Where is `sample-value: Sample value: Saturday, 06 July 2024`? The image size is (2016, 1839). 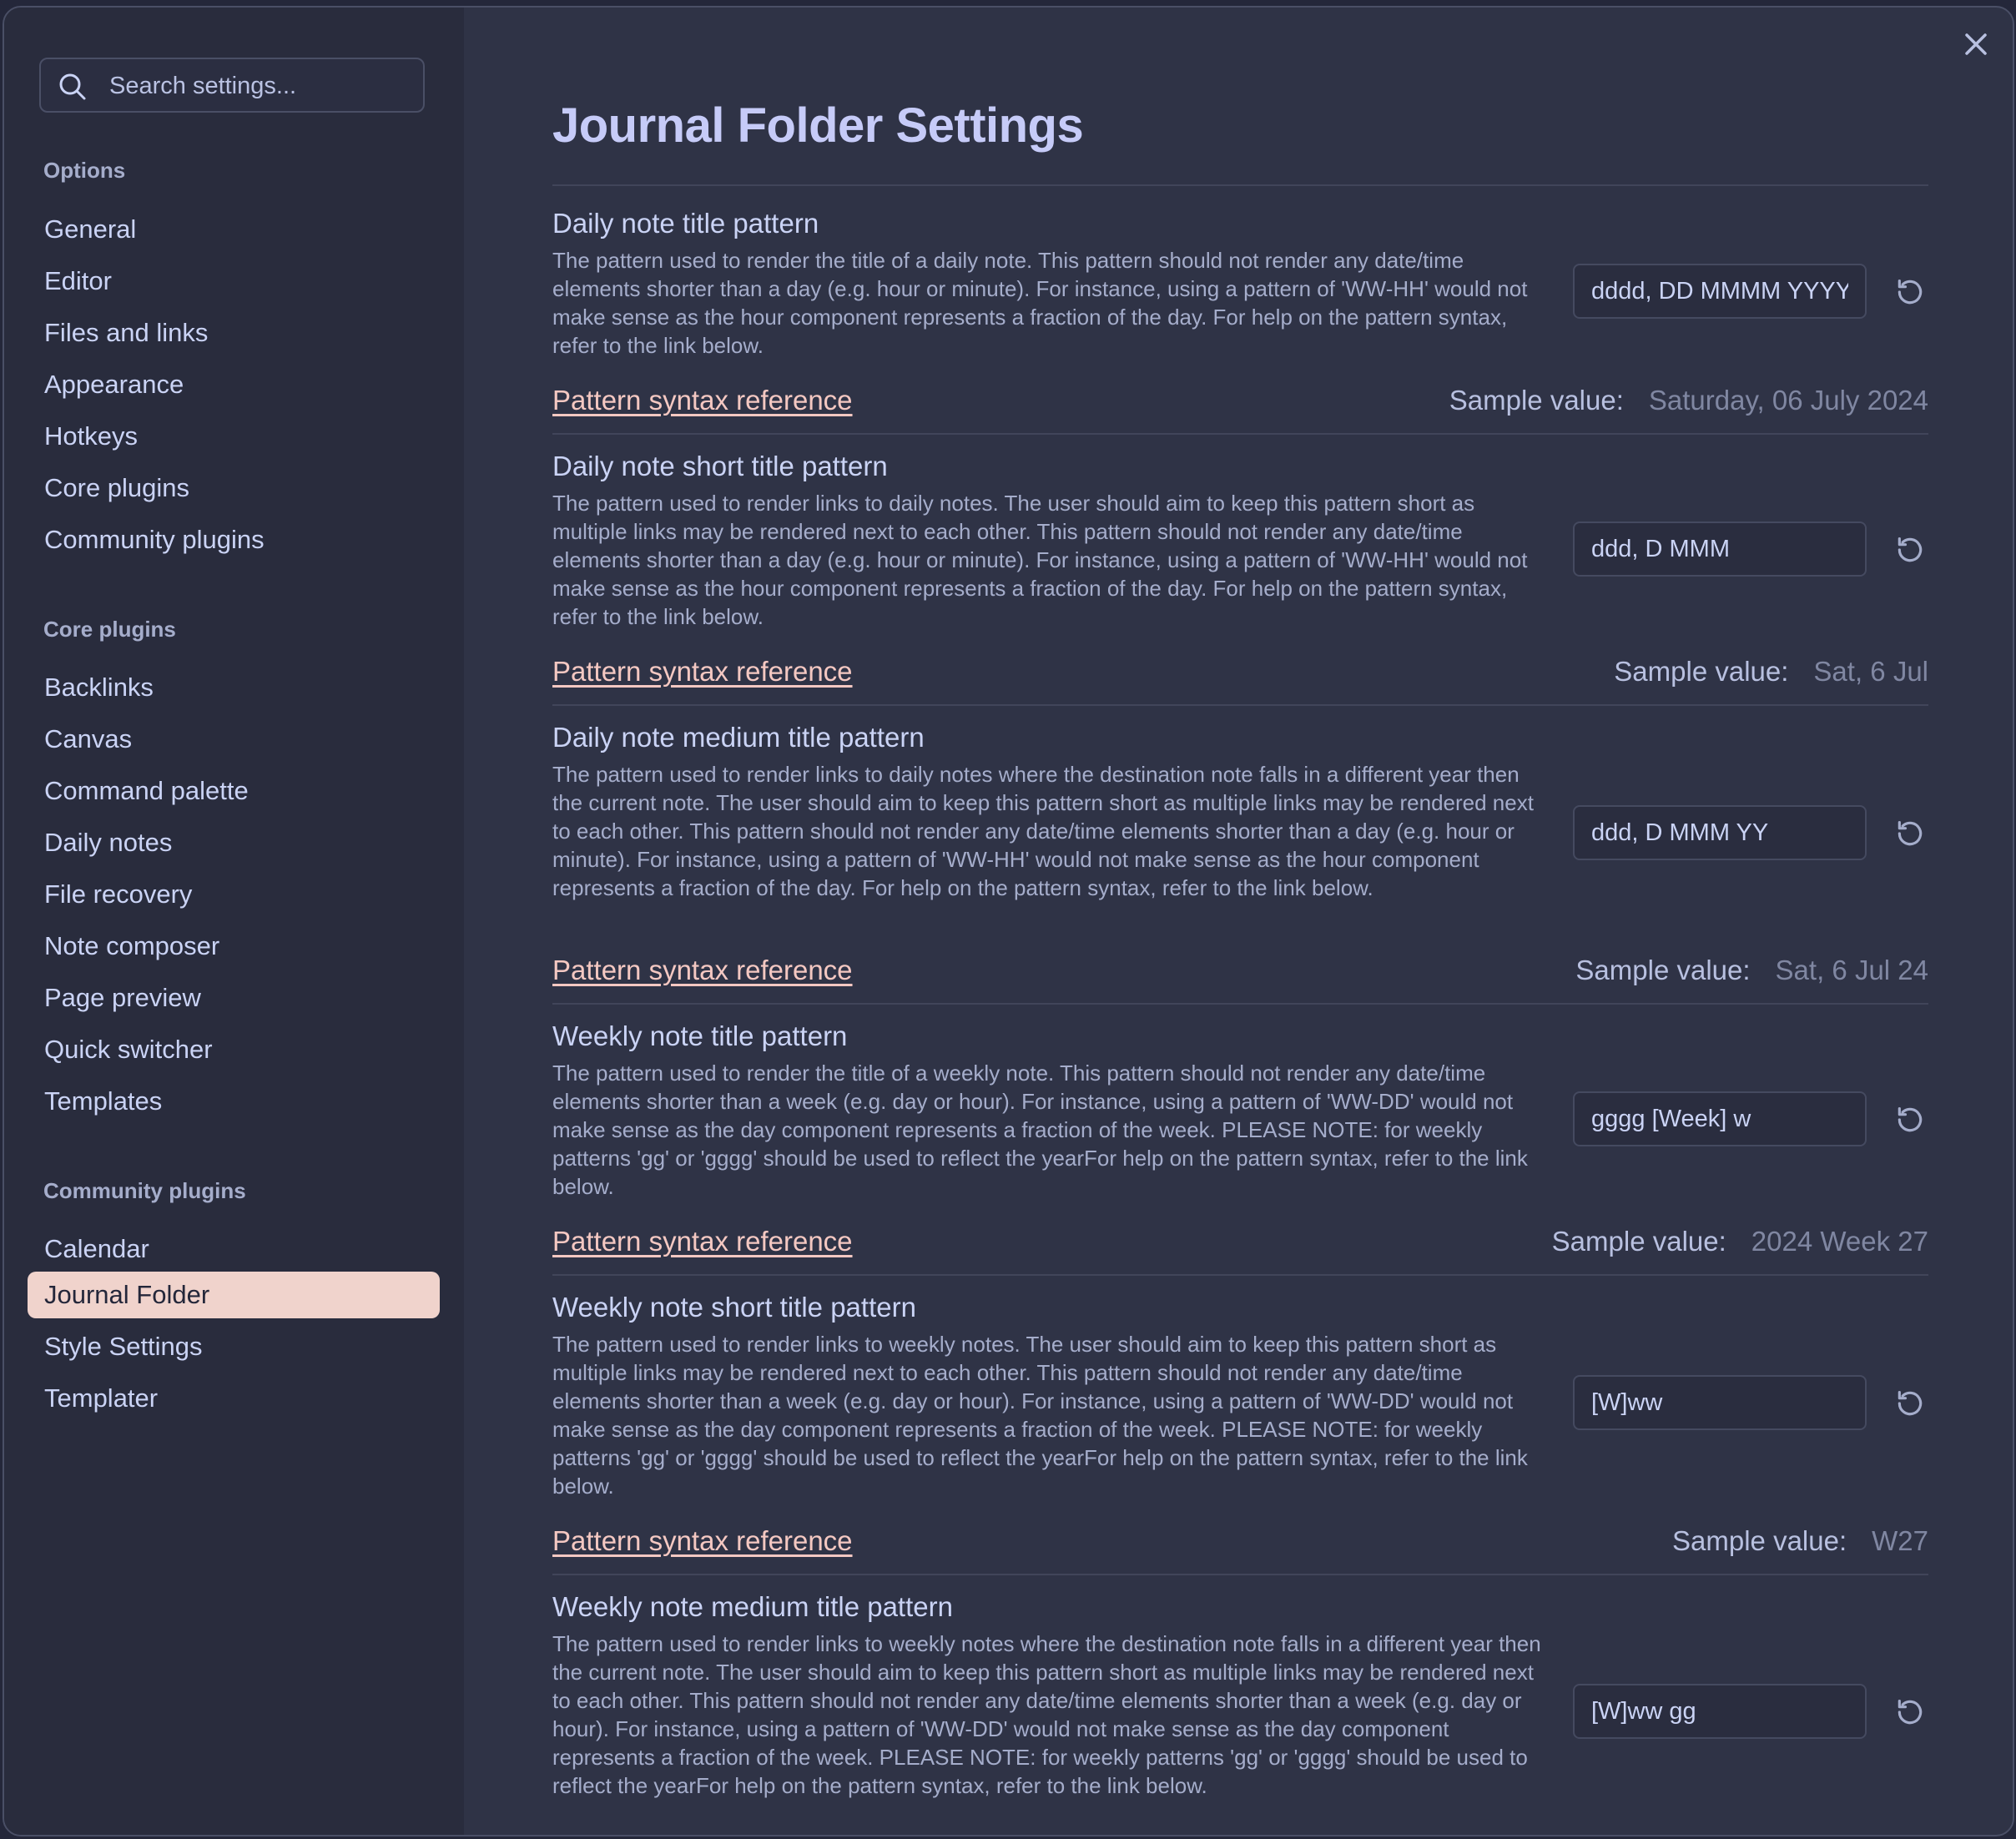 sample-value: Sample value: Saturday, 06 July 2024 is located at coordinates (1688, 400).